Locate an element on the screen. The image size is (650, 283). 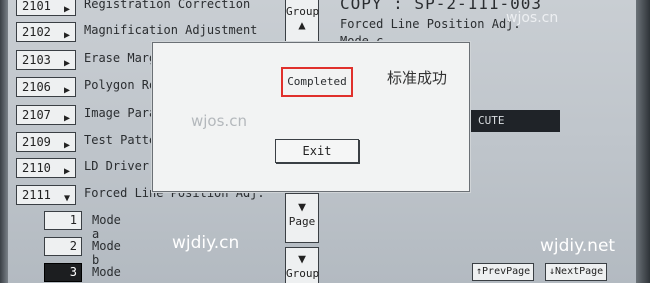
group-up-button: Group ▲ is located at coordinates (302, 21).